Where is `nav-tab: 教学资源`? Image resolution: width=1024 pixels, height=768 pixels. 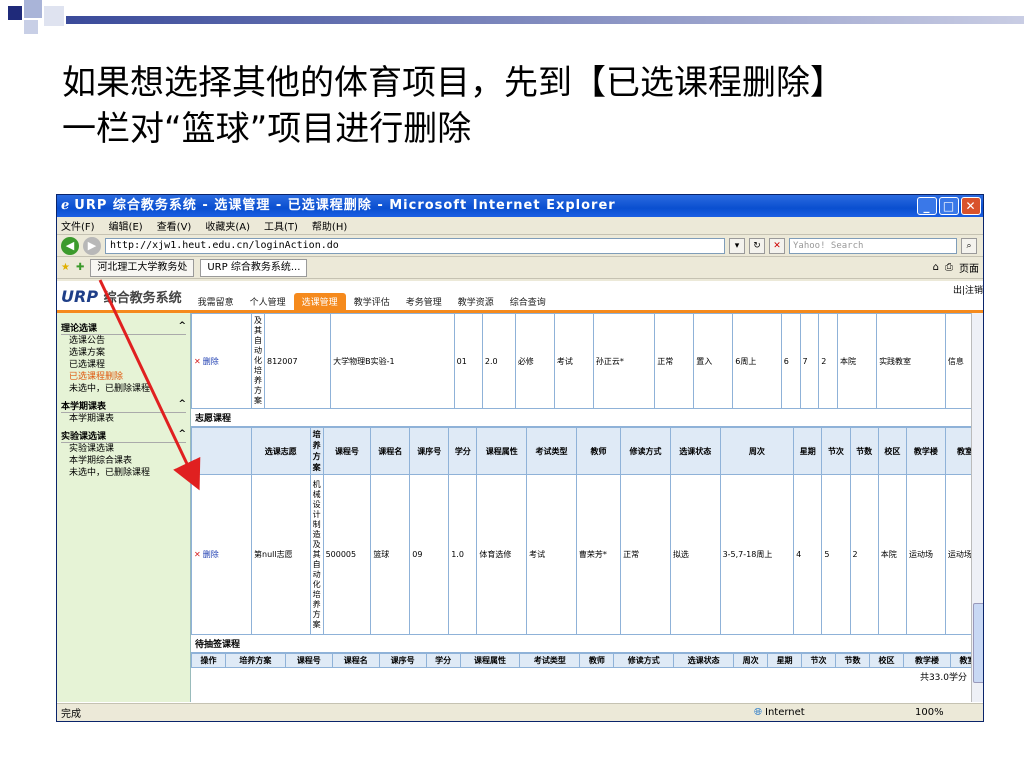 nav-tab: 教学资源 is located at coordinates (476, 301).